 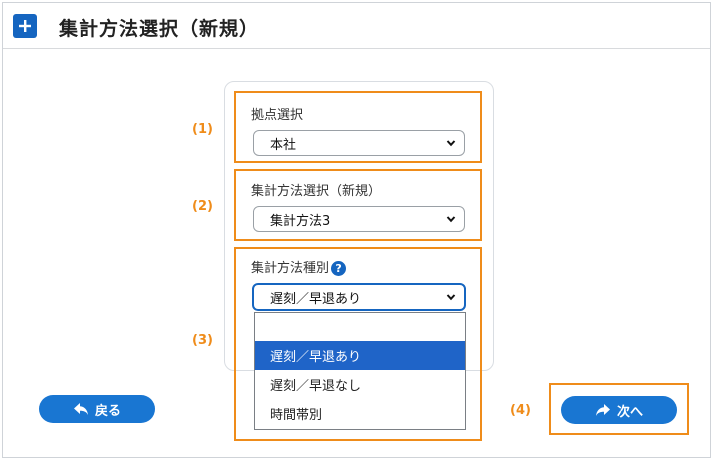 What do you see at coordinates (360, 355) in the screenshot?
I see `type-option-selected: 遅刻／早退あり` at bounding box center [360, 355].